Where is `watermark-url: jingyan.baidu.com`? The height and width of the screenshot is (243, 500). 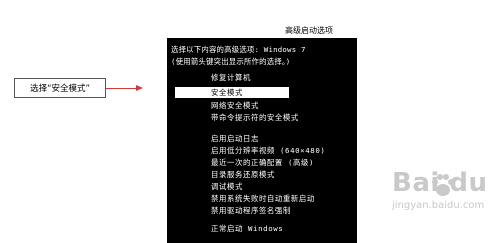 watermark-url: jingyan.baidu.com is located at coordinates (438, 205).